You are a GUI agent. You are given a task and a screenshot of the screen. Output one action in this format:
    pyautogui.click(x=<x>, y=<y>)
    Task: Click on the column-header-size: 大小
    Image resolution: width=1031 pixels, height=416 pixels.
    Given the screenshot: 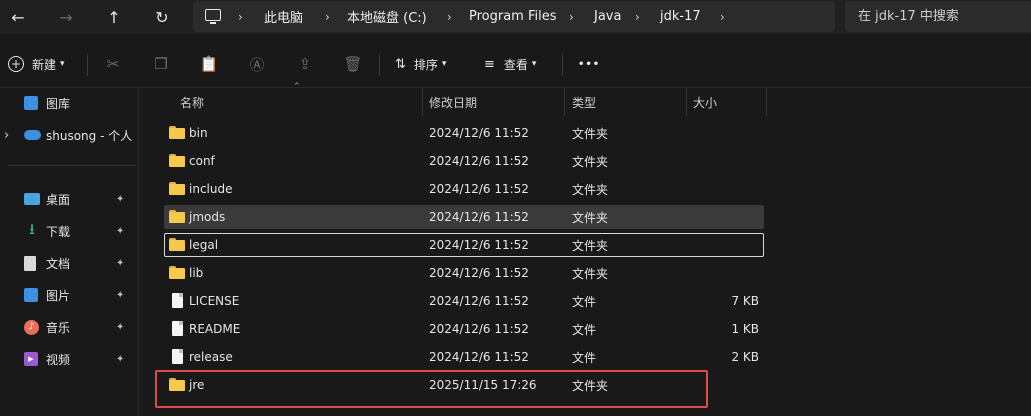 What is the action you would take?
    pyautogui.click(x=705, y=102)
    